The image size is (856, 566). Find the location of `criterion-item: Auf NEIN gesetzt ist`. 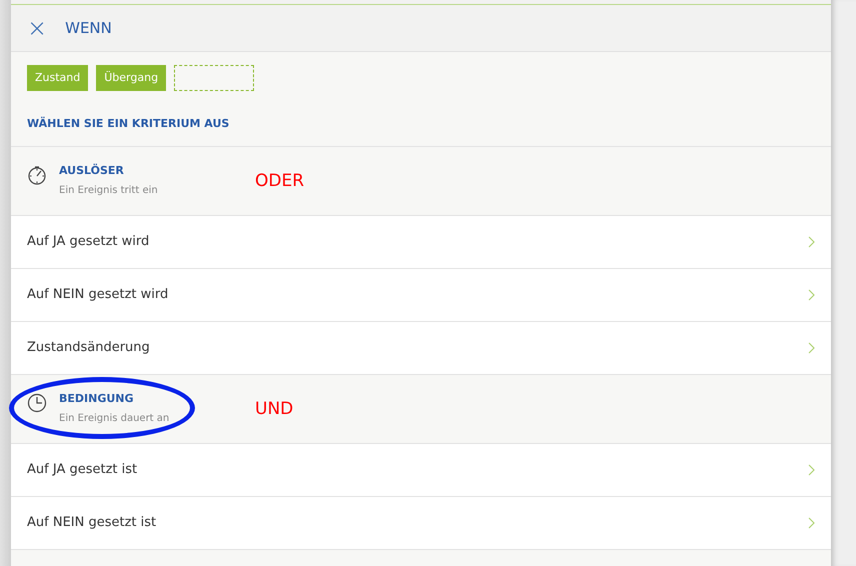

criterion-item: Auf NEIN gesetzt ist is located at coordinates (421, 523).